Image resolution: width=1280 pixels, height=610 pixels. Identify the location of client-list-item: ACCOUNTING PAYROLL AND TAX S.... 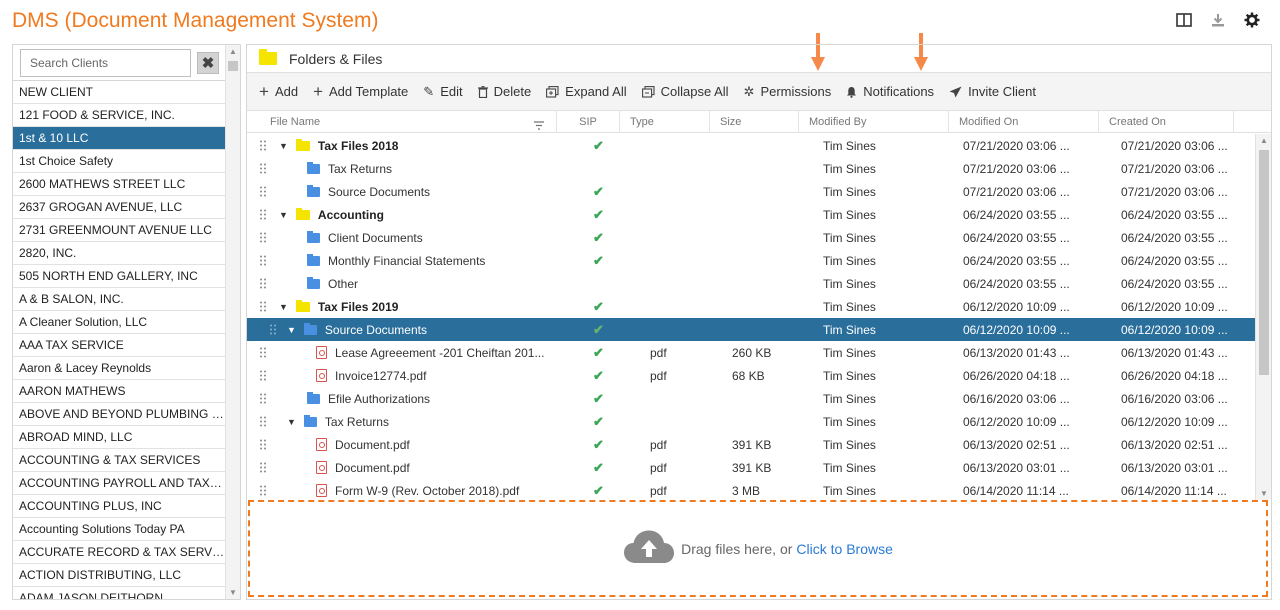
(119, 483).